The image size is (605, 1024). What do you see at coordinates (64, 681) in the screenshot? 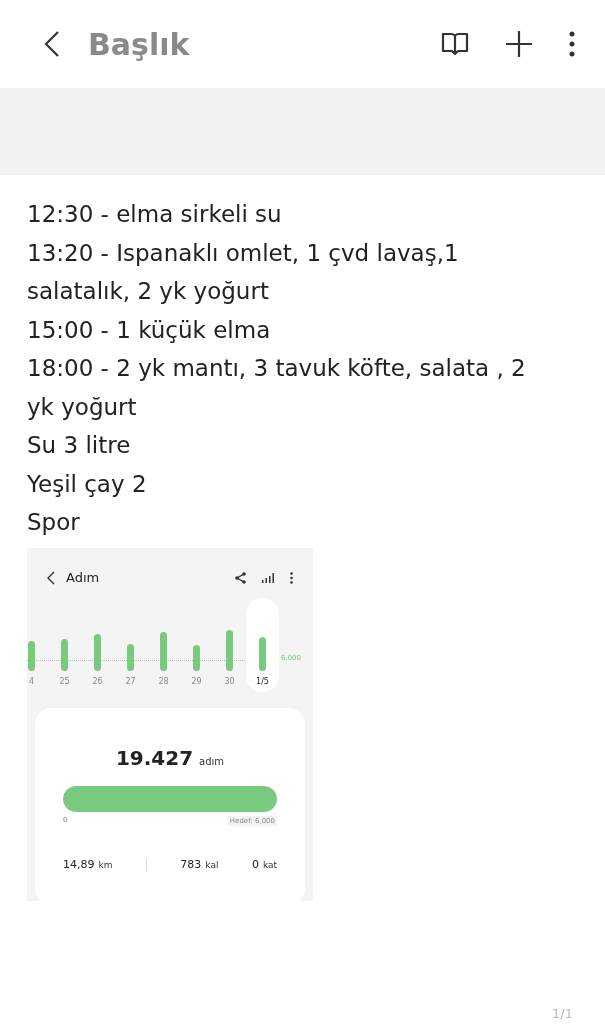
I see `day-label: 25` at bounding box center [64, 681].